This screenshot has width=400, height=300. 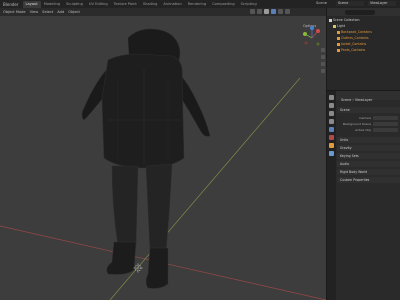 I want to click on tab-modeling: Modeling, so click(x=52, y=4).